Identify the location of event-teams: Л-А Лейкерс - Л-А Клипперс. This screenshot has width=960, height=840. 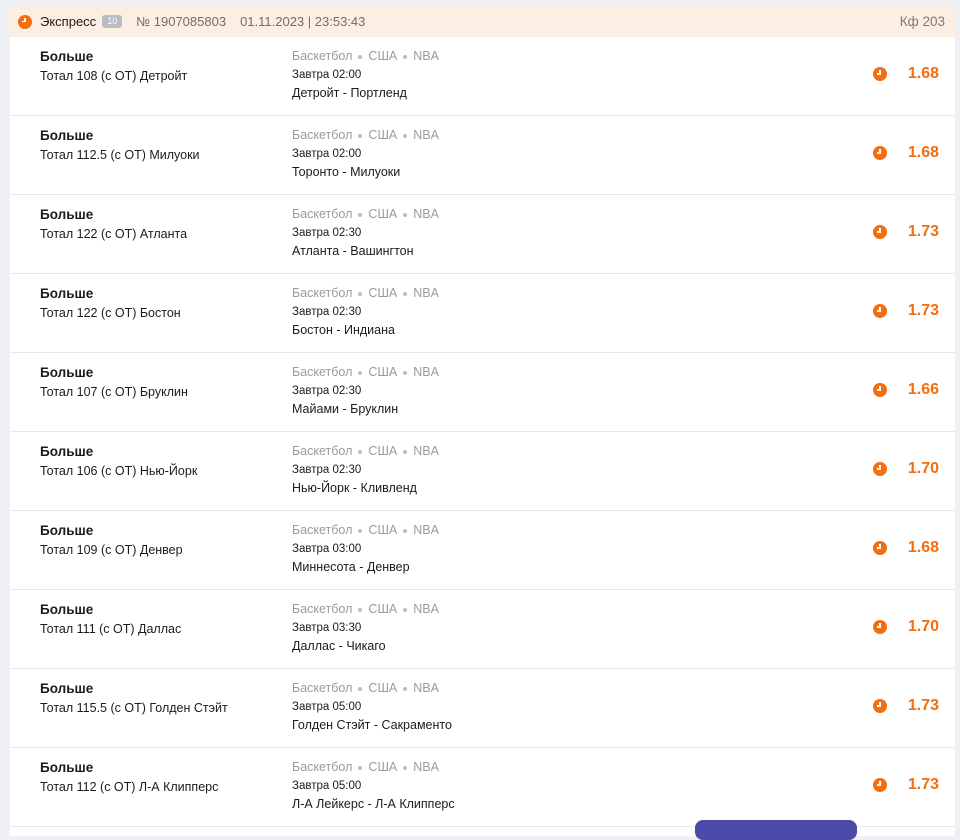
(373, 804).